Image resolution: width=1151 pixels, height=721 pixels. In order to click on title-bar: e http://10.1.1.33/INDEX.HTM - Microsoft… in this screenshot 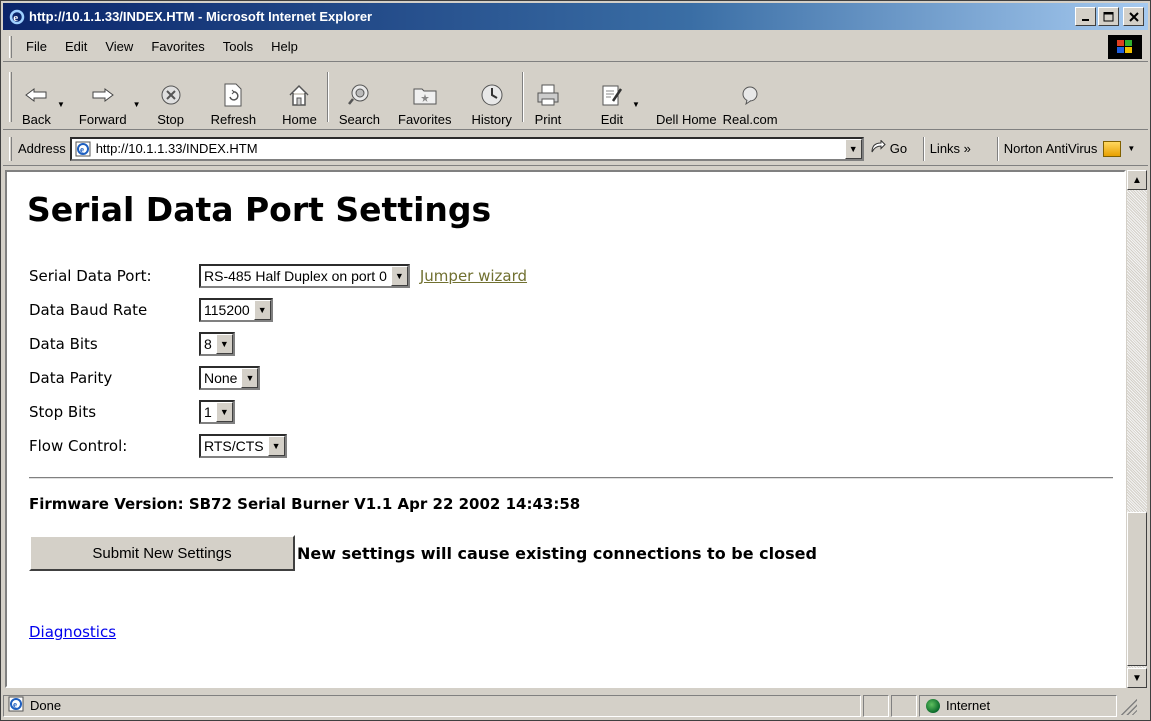, I will do `click(575, 16)`.